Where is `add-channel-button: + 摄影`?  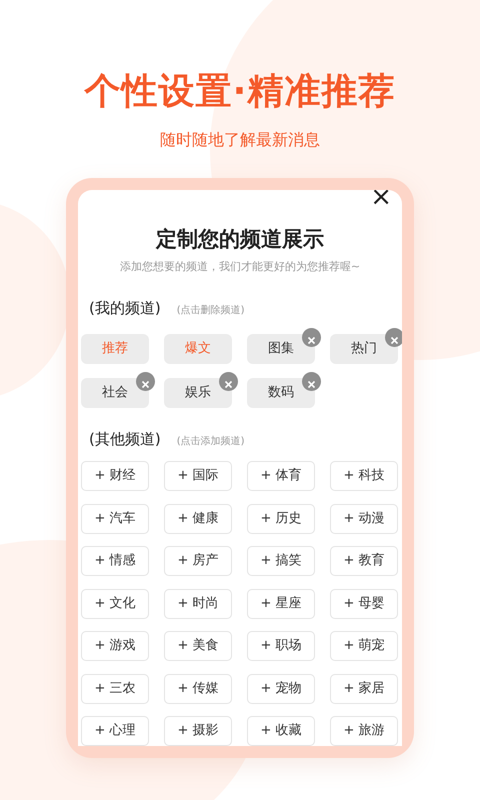
add-channel-button: + 摄影 is located at coordinates (198, 731).